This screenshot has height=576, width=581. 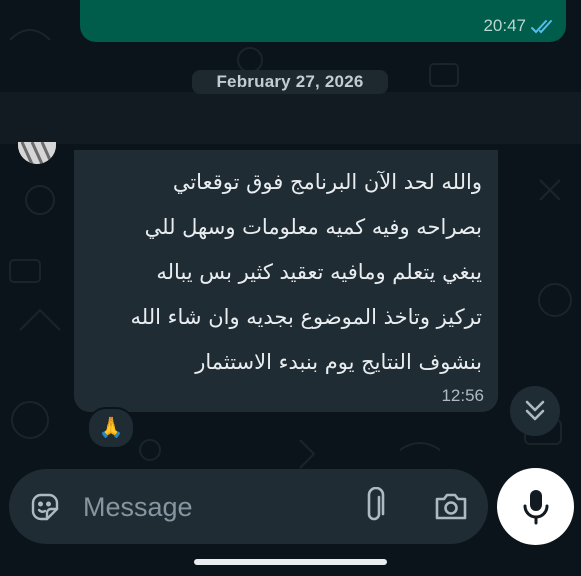 I want to click on scroll-to-bottom-button, so click(x=535, y=411).